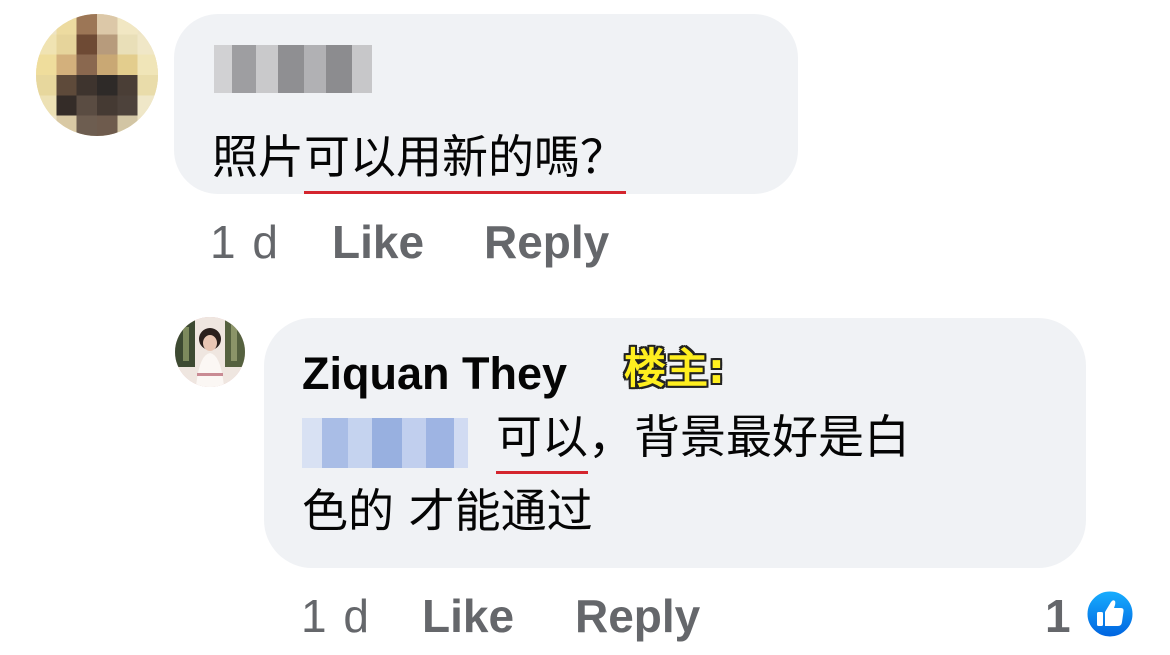 The image size is (1170, 655). I want to click on reply-timestamp: 1 d, so click(336, 616).